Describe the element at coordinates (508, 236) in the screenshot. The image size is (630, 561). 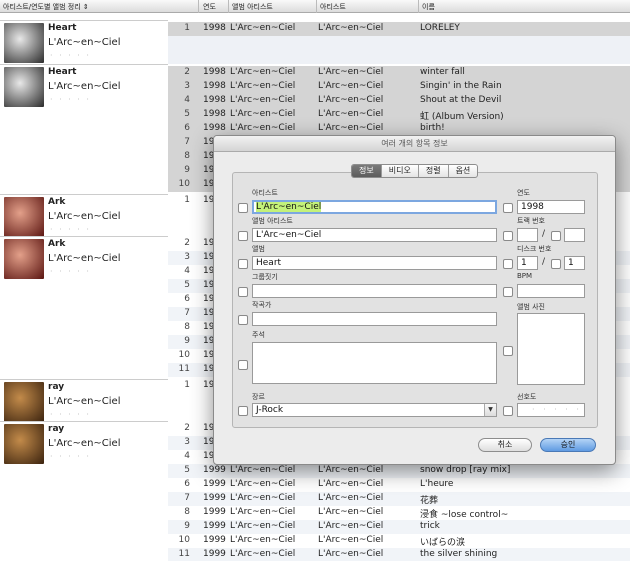
I see `track-number-checkbox` at that location.